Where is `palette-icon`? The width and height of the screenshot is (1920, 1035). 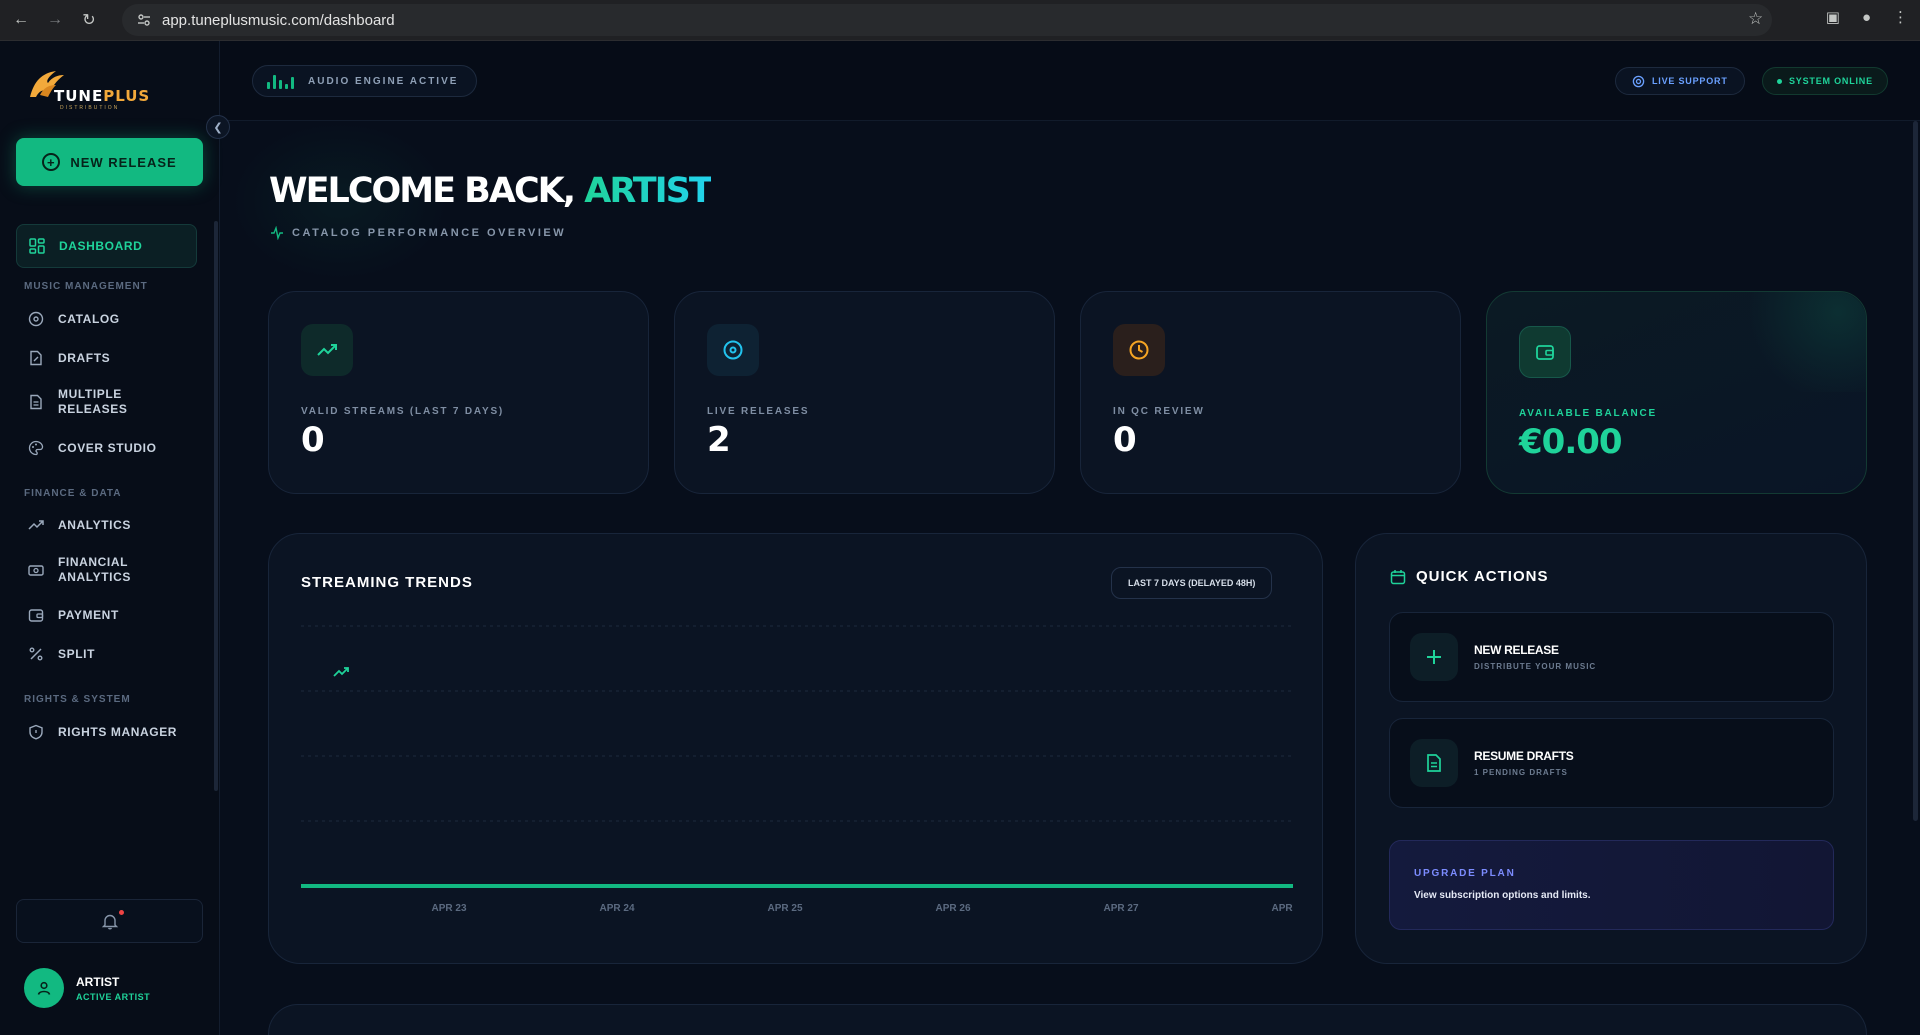
palette-icon is located at coordinates (36, 448).